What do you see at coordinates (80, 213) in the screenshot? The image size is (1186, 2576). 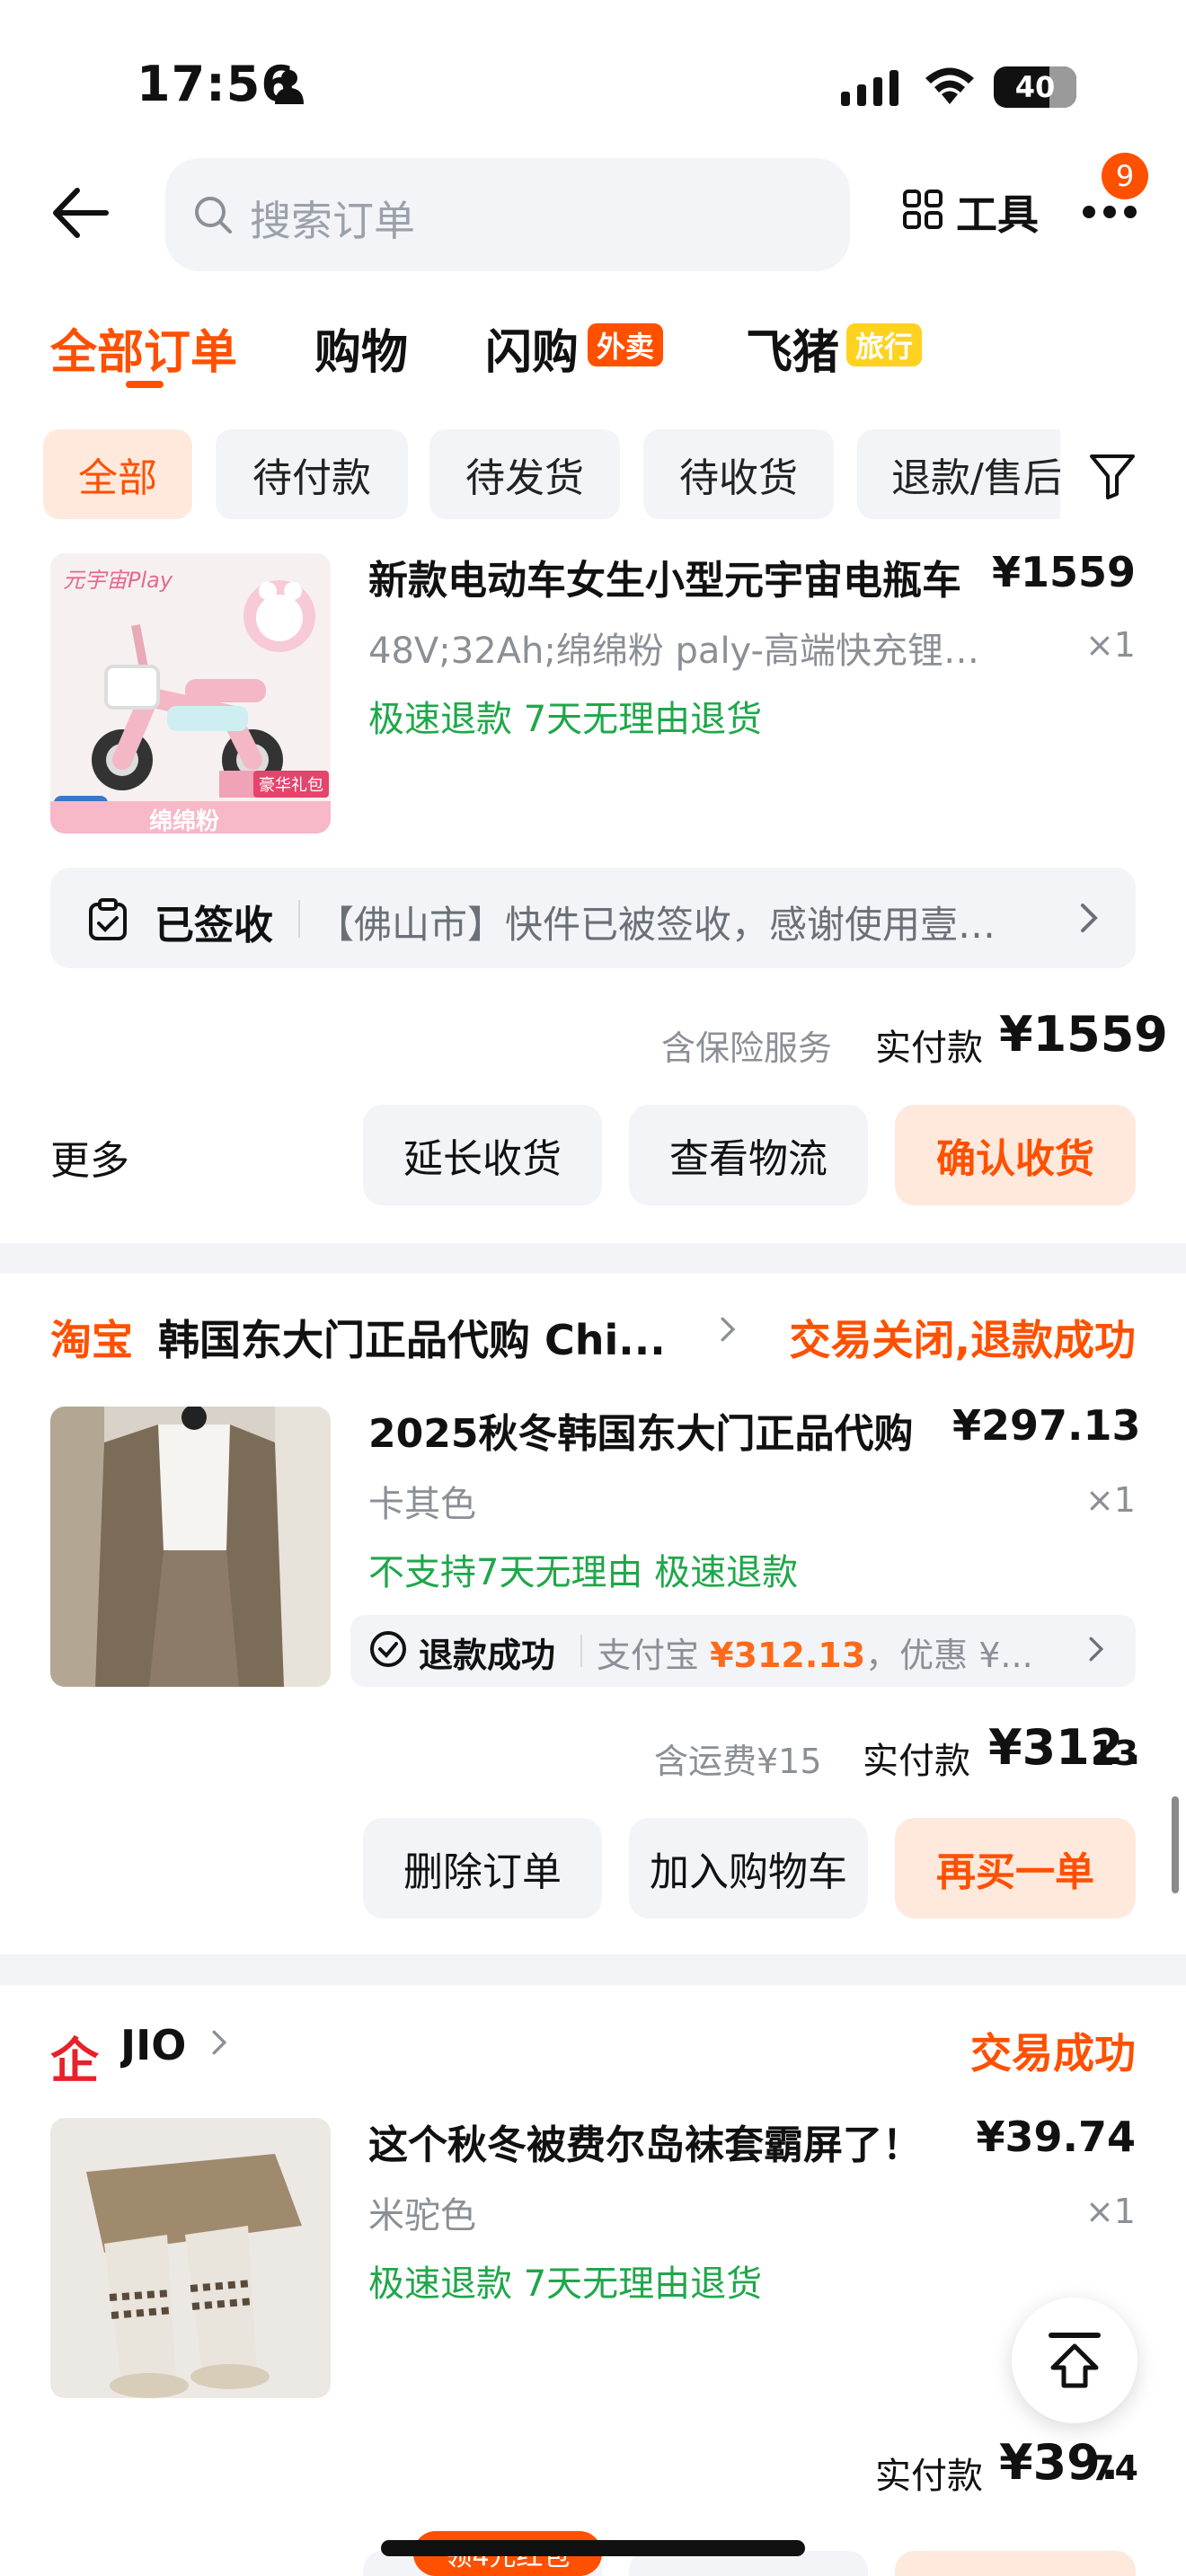 I see `back-arrow-icon` at bounding box center [80, 213].